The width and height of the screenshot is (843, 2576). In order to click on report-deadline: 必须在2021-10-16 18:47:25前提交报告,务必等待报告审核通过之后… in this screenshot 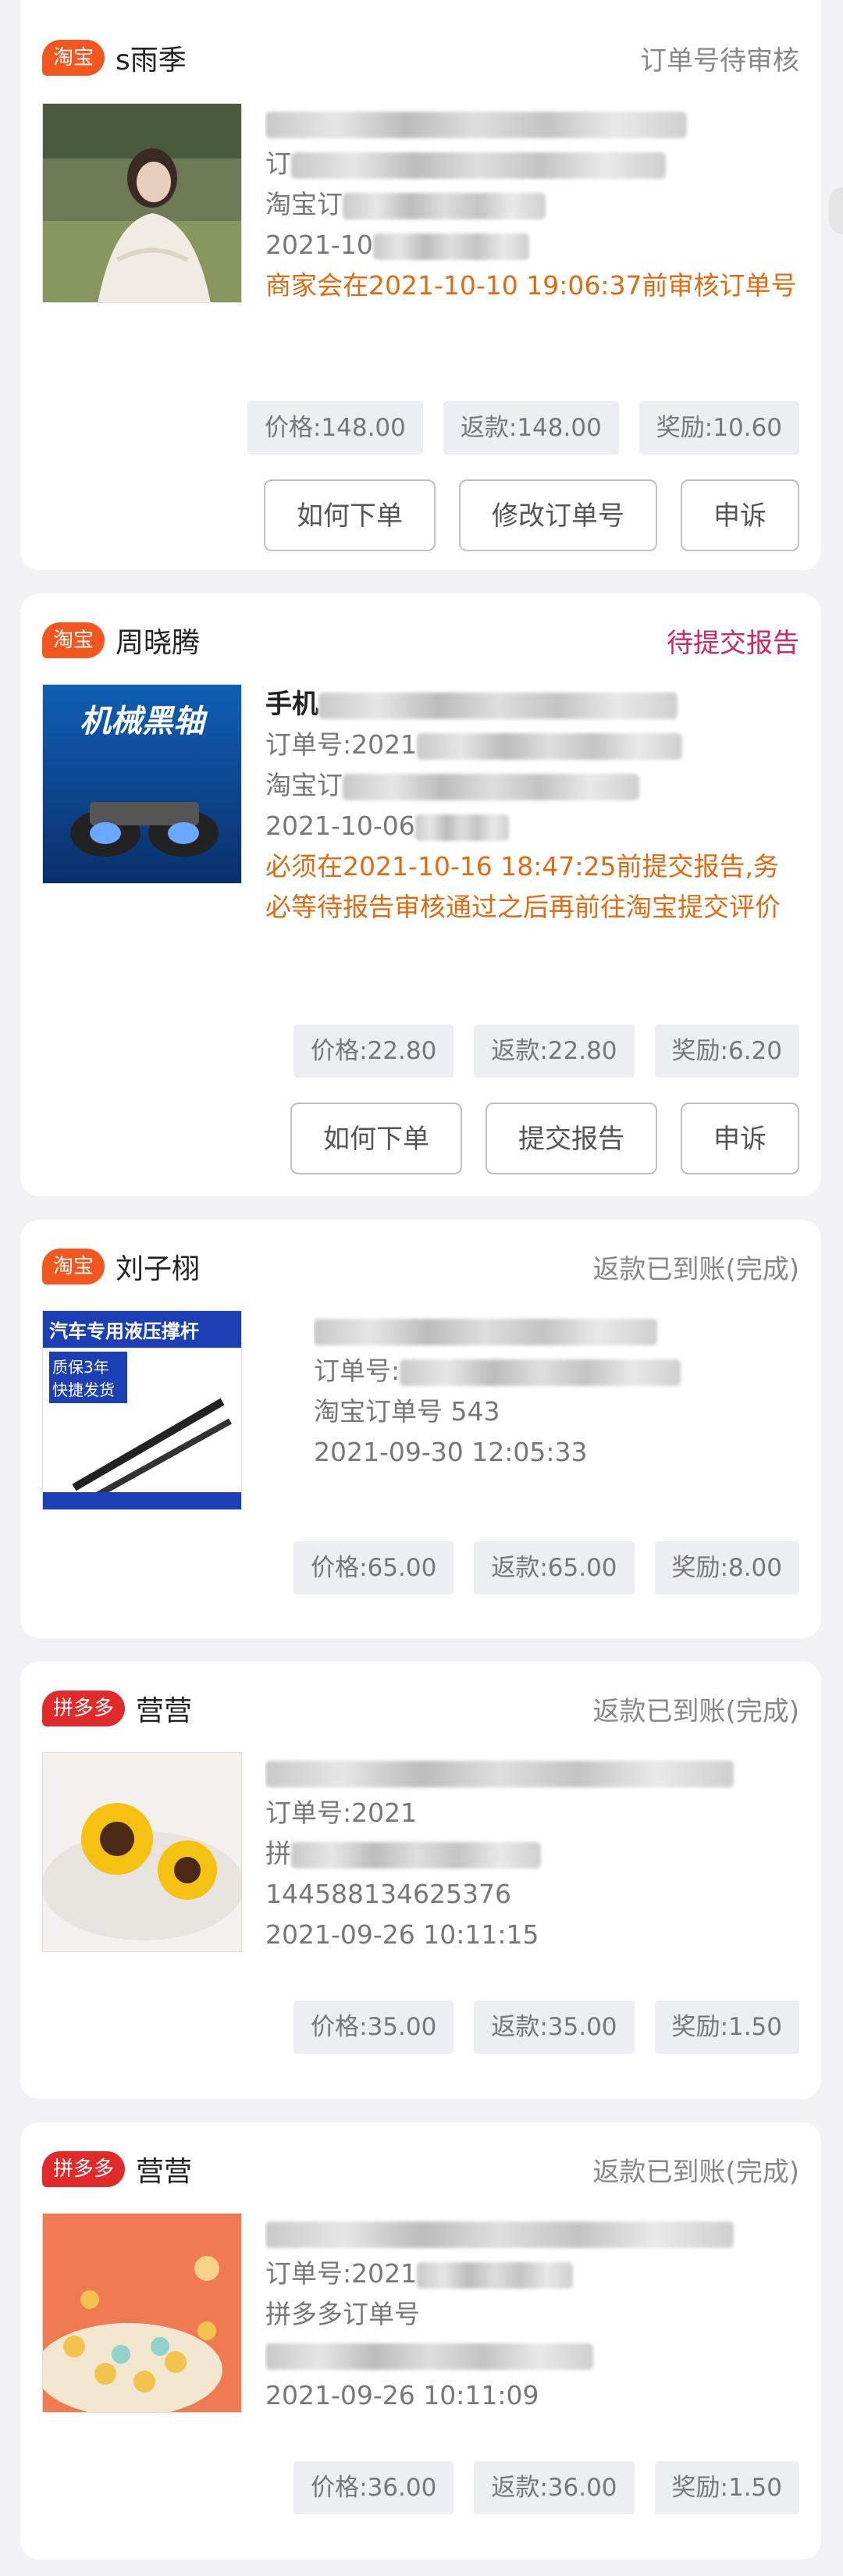, I will do `click(523, 886)`.